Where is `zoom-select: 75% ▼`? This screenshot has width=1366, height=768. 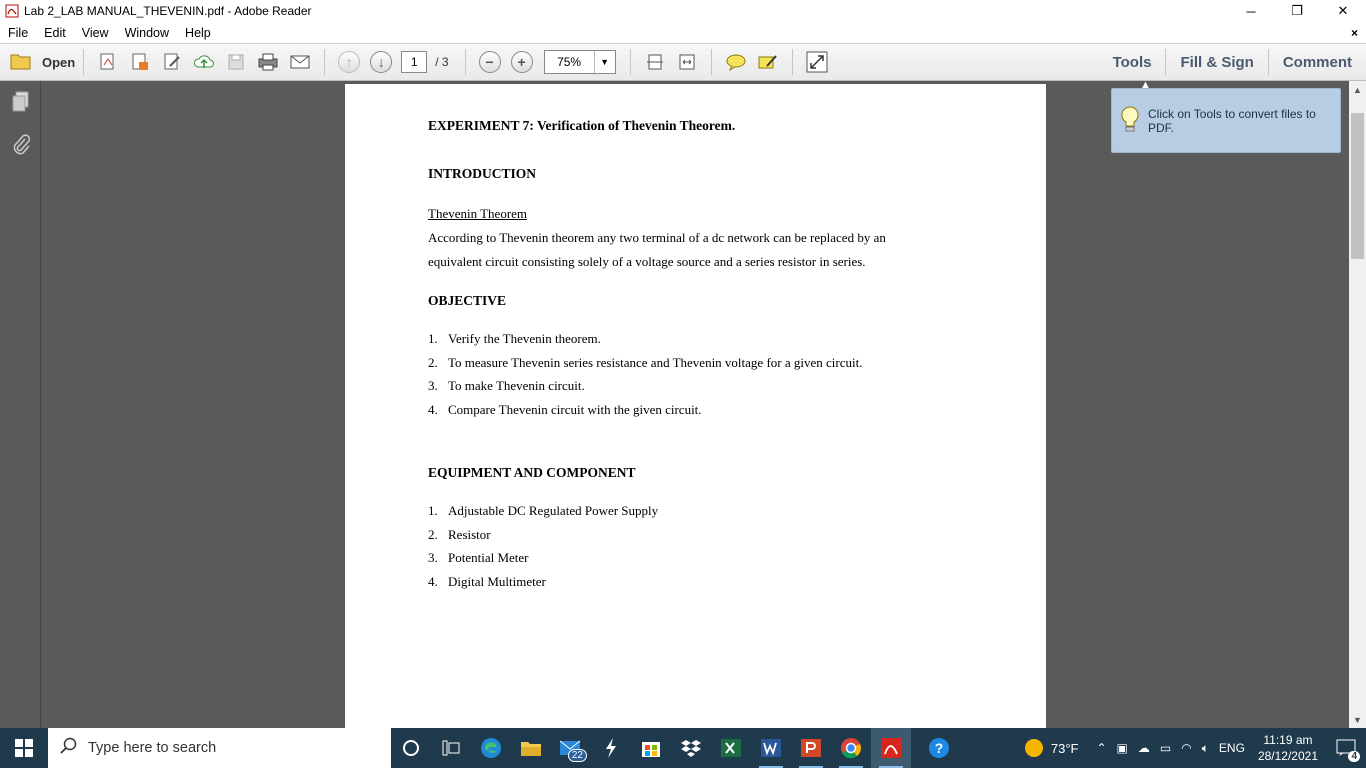 zoom-select: 75% ▼ is located at coordinates (579, 62).